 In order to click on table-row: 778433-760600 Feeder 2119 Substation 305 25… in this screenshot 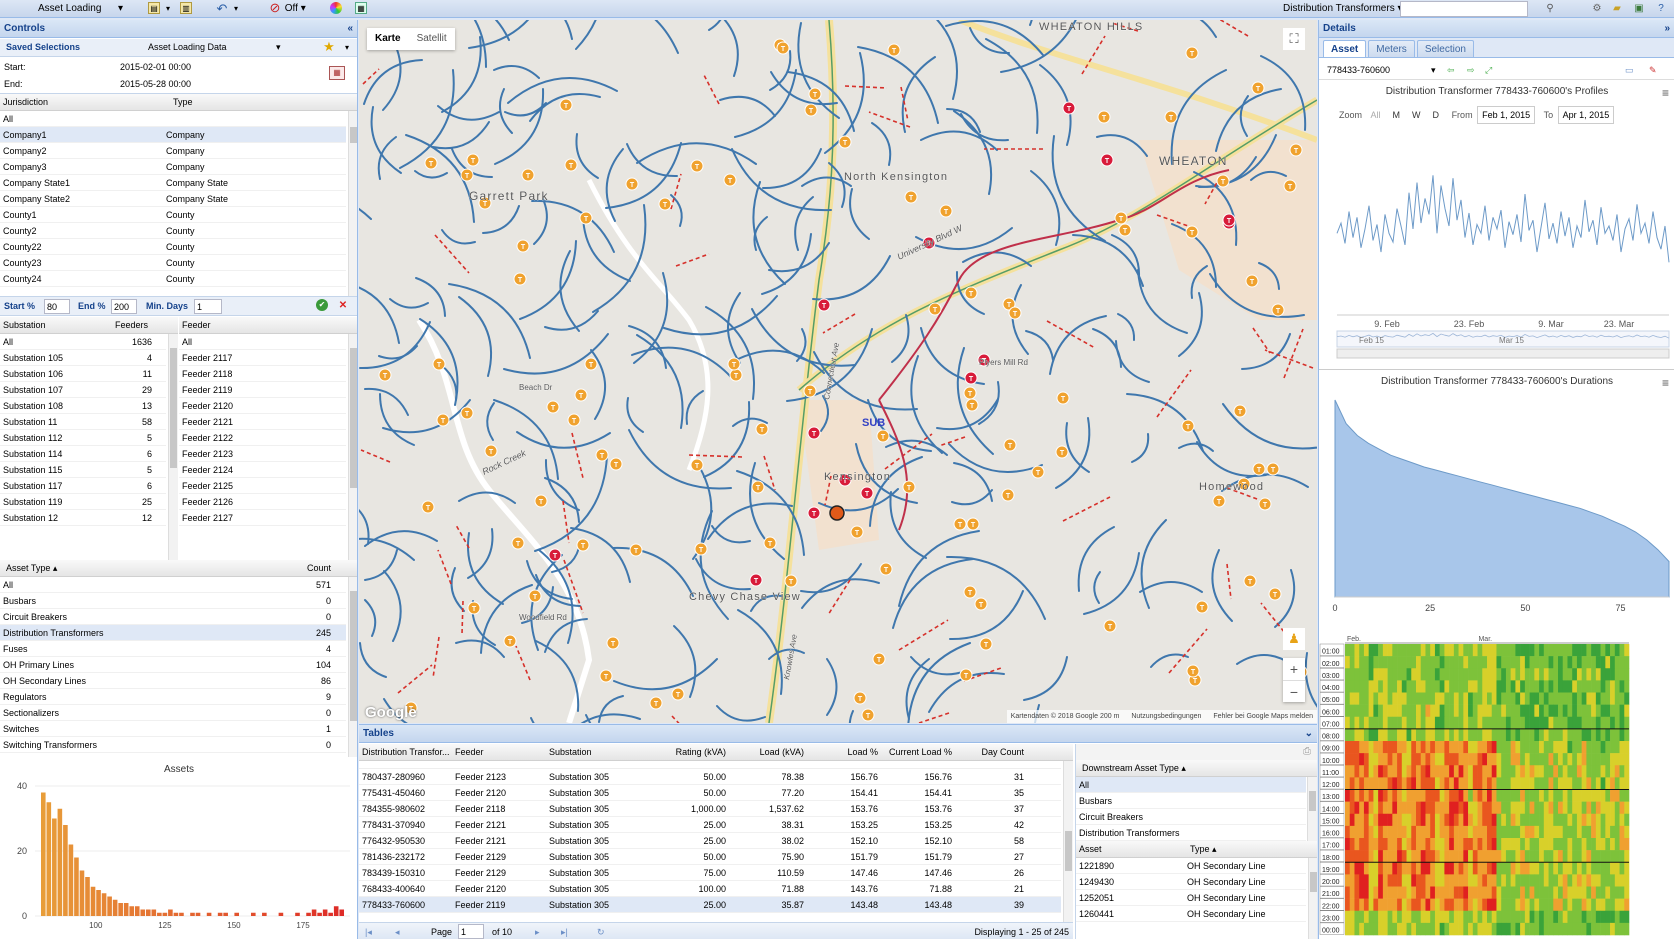, I will do `click(710, 905)`.